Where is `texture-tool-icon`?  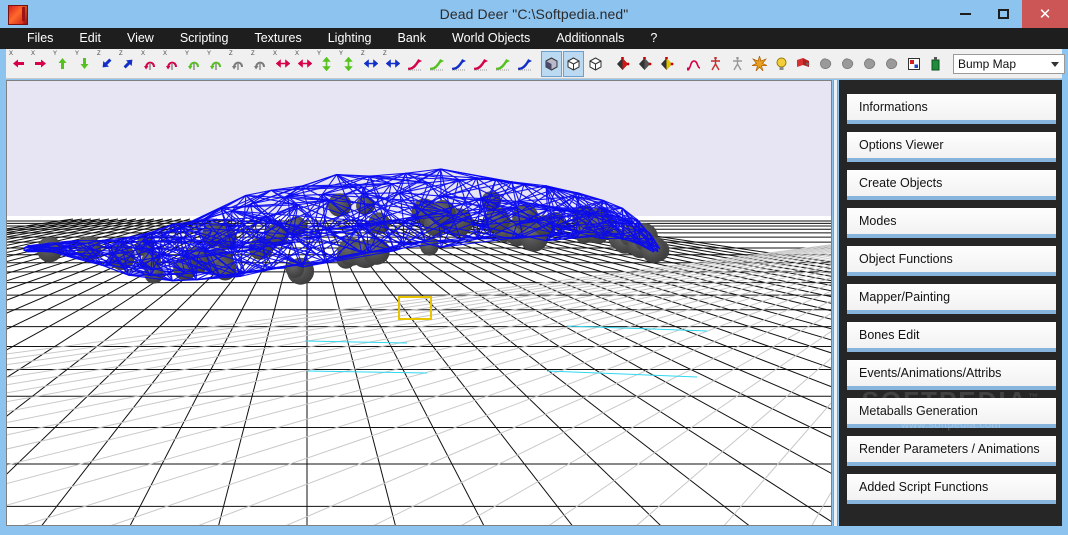
texture-tool-icon is located at coordinates (803, 64).